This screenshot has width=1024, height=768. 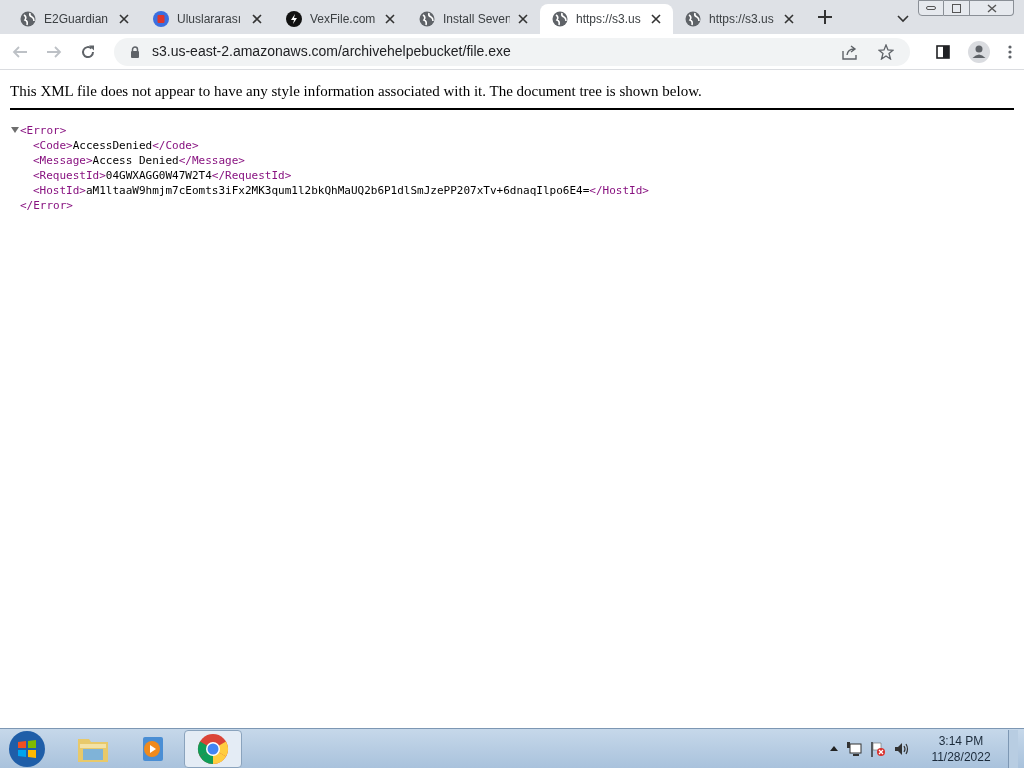 I want to click on share-icon, so click(x=850, y=51).